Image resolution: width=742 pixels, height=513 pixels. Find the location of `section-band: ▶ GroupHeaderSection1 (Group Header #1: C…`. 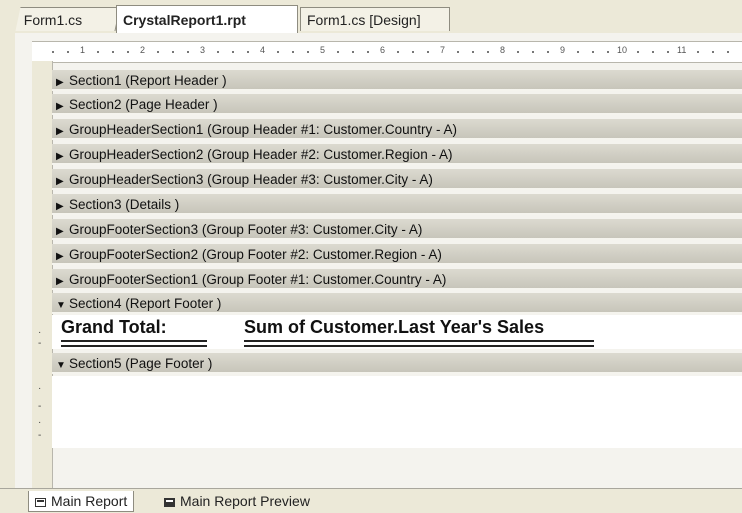

section-band: ▶ GroupHeaderSection1 (Group Header #1: C… is located at coordinates (397, 129).